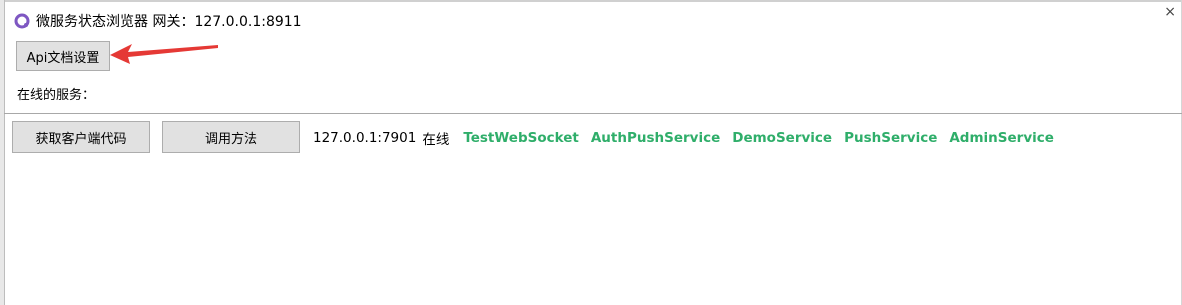 The height and width of the screenshot is (305, 1182). Describe the element at coordinates (890, 138) in the screenshot. I see `service-link-pushservice: PushService` at that location.